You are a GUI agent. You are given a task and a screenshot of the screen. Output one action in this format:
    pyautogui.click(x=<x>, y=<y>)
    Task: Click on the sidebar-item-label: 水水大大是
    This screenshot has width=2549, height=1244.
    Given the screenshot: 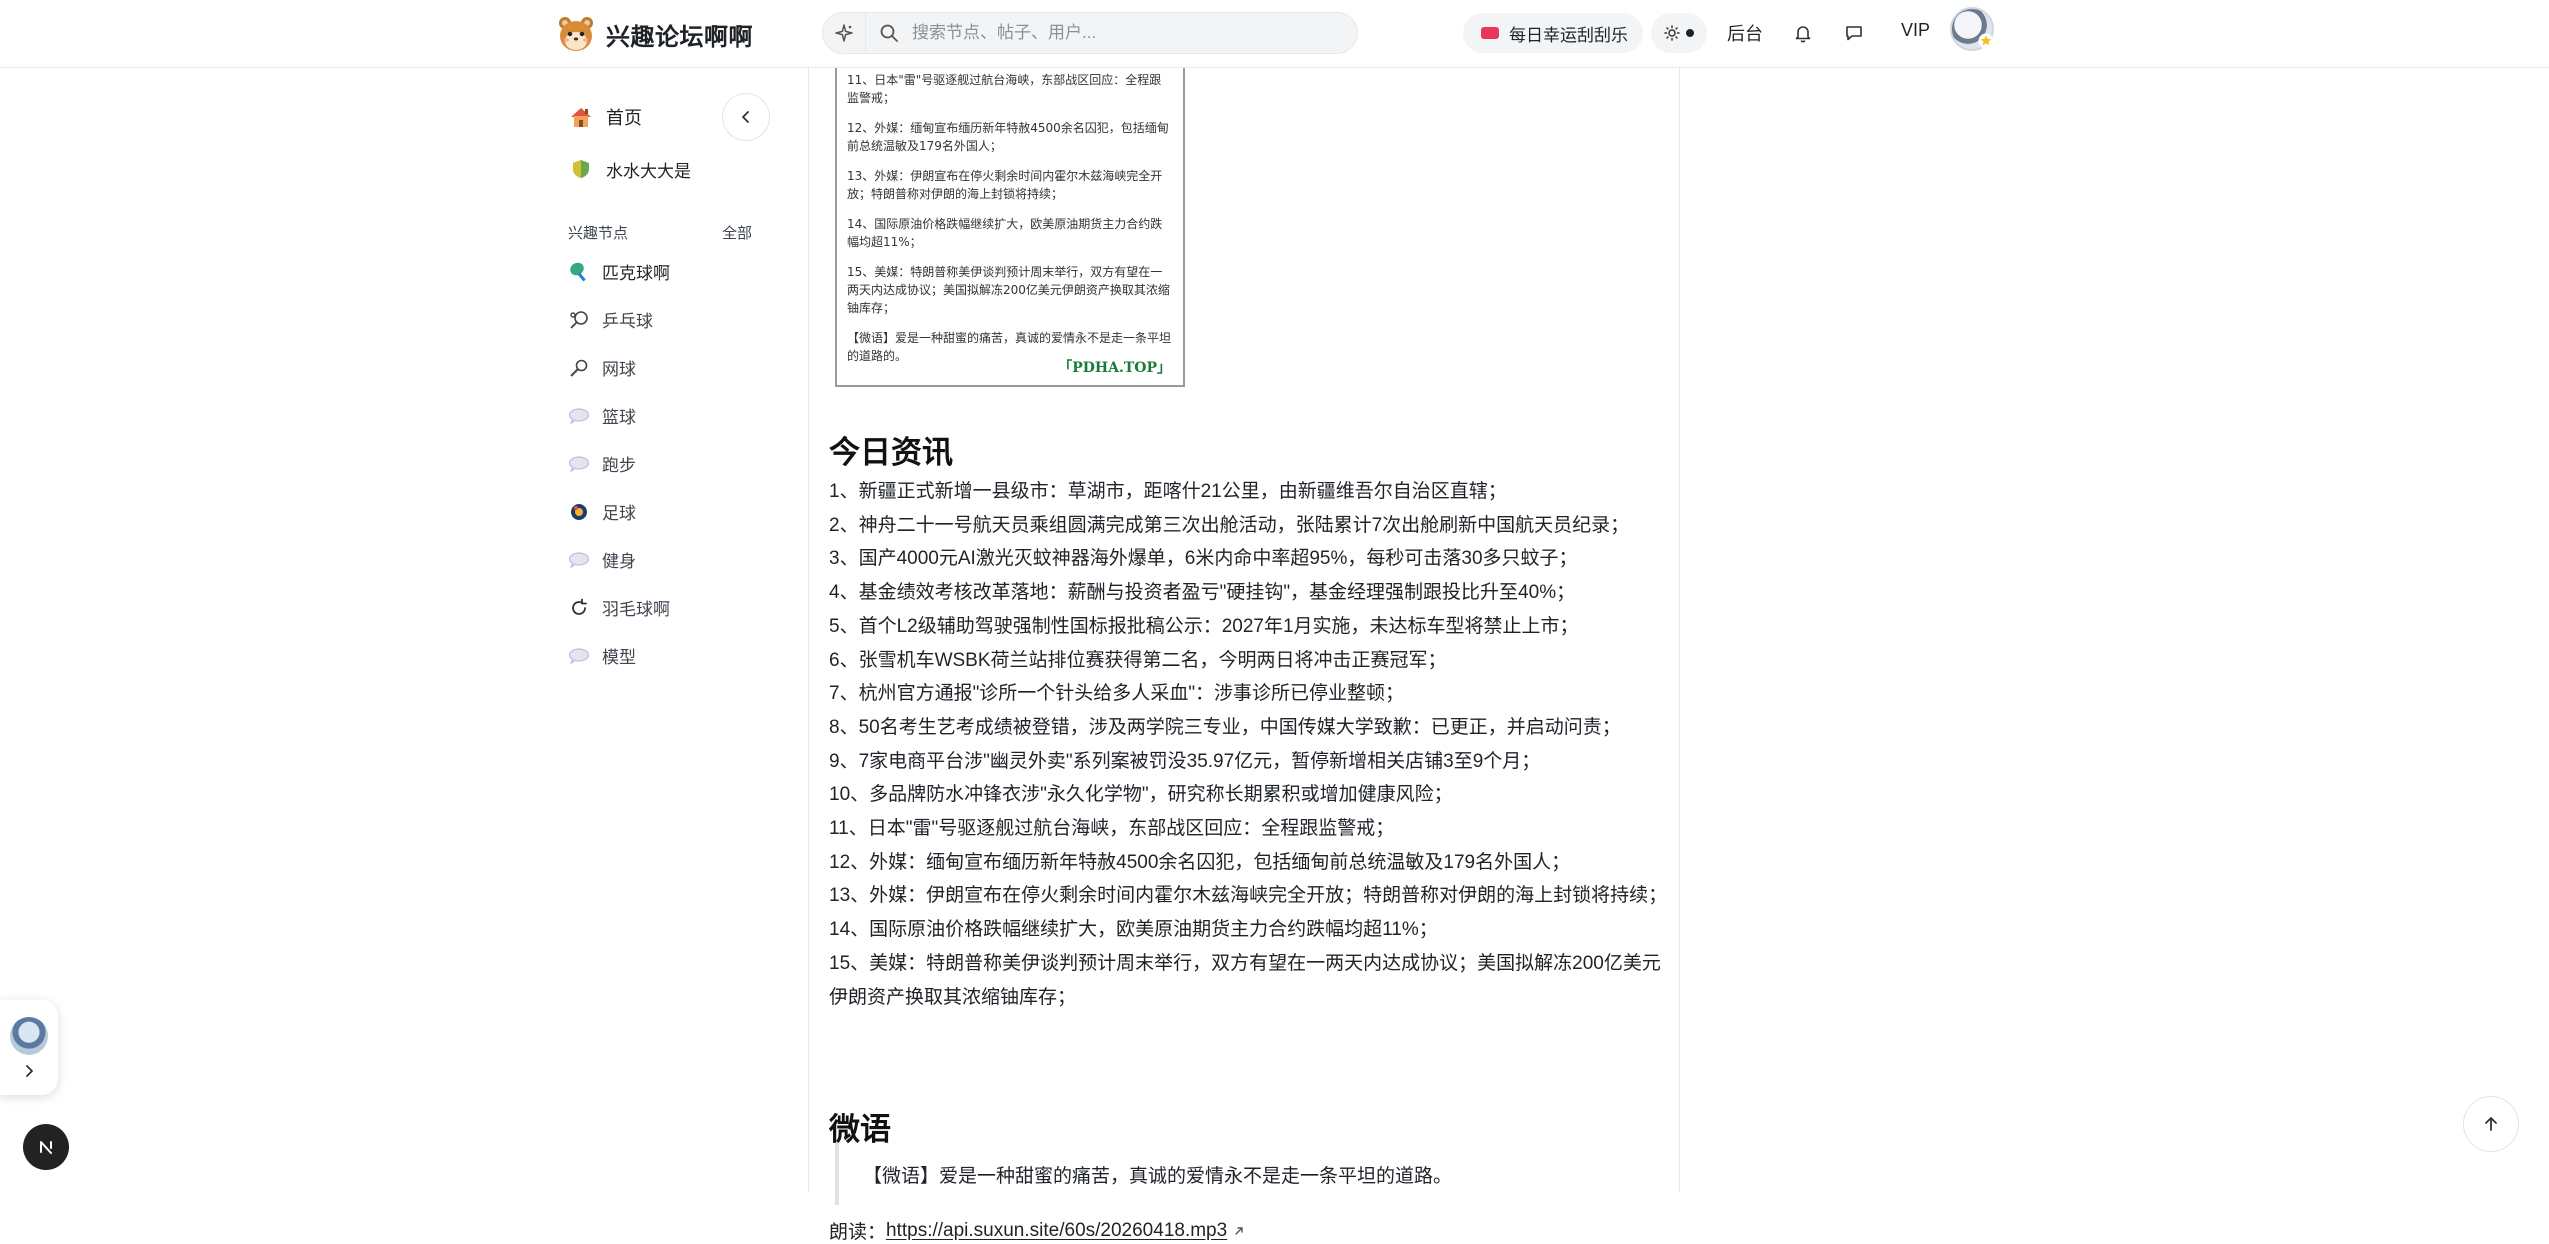 What is the action you would take?
    pyautogui.click(x=648, y=171)
    